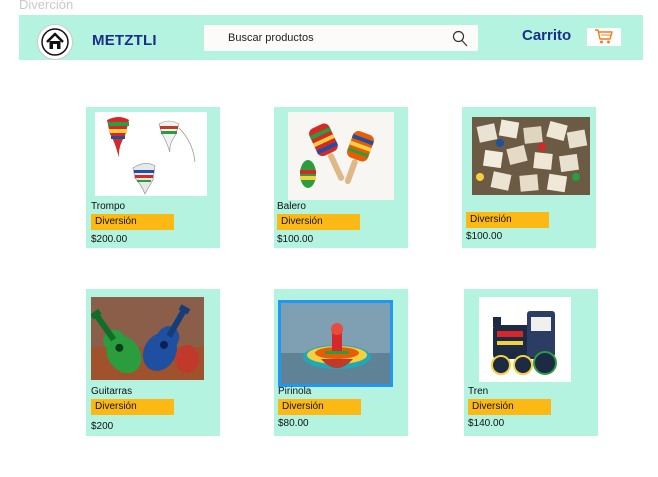 This screenshot has width=658, height=477. I want to click on product-price: $80.00, so click(293, 423).